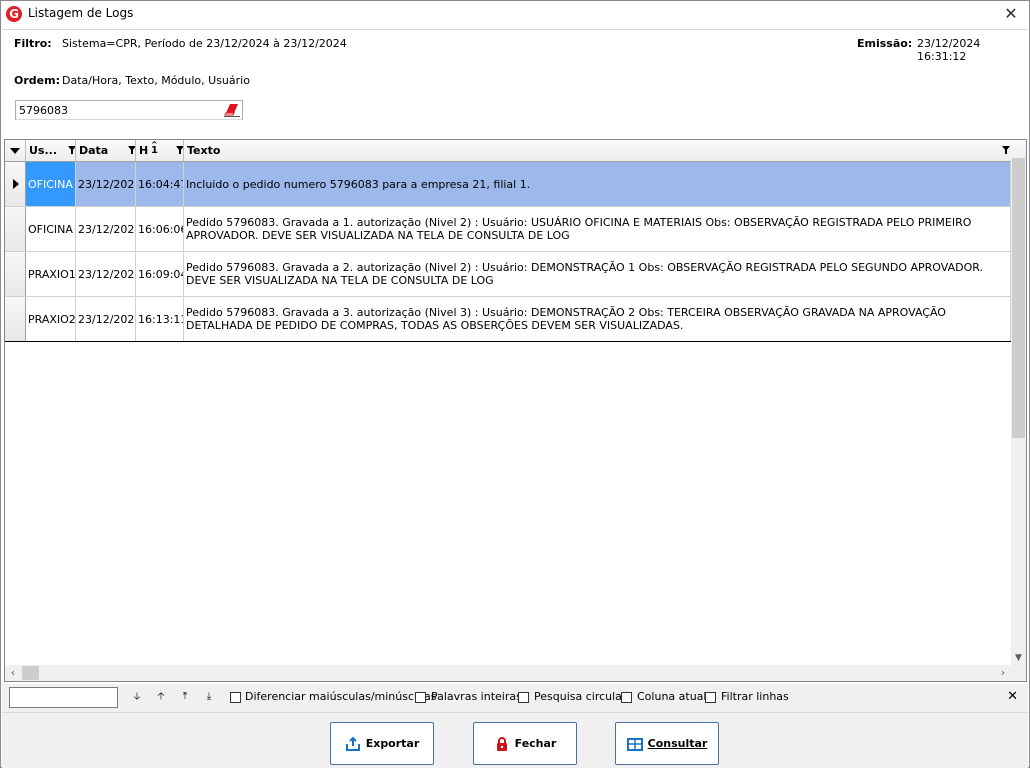 Image resolution: width=1030 pixels, height=768 pixels. What do you see at coordinates (634, 744) in the screenshot?
I see `table-icon` at bounding box center [634, 744].